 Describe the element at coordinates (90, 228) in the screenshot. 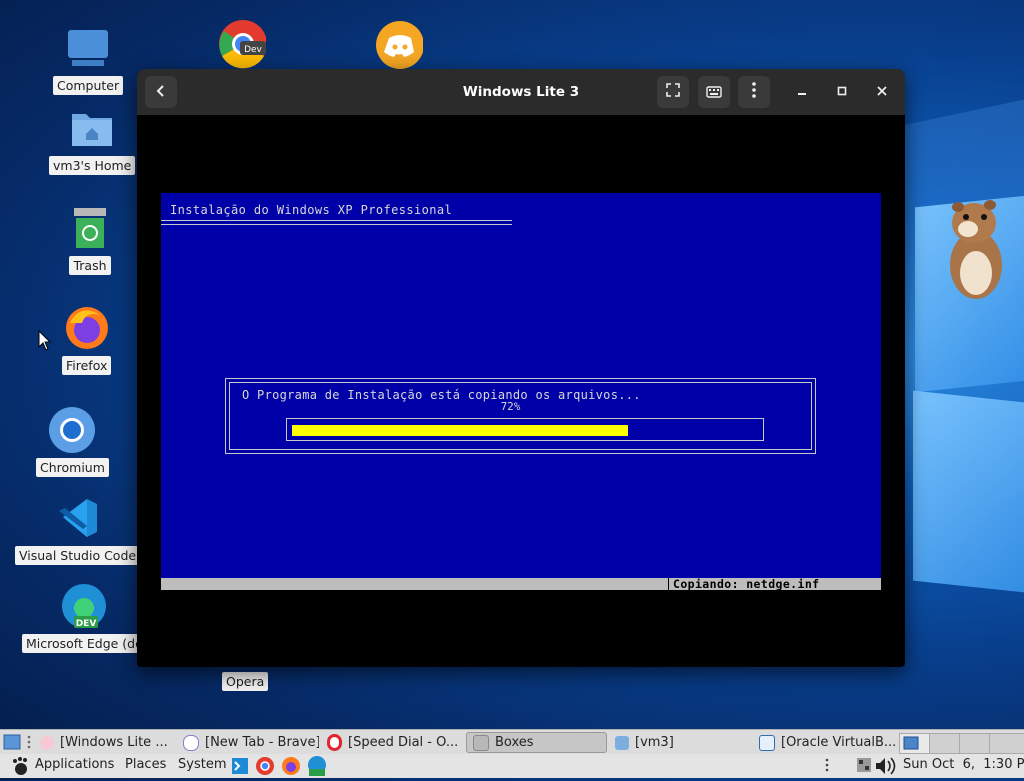

I see `trash-icon` at that location.